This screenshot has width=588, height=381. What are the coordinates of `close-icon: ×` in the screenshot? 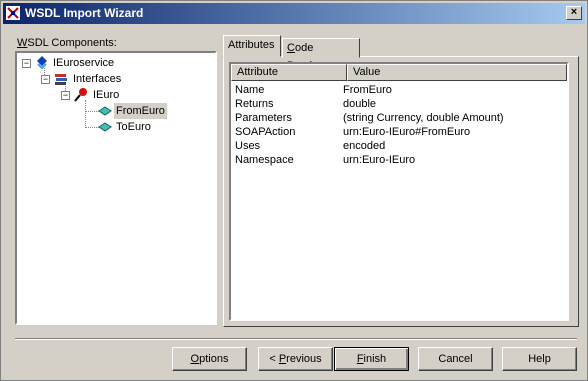 It's located at (574, 12).